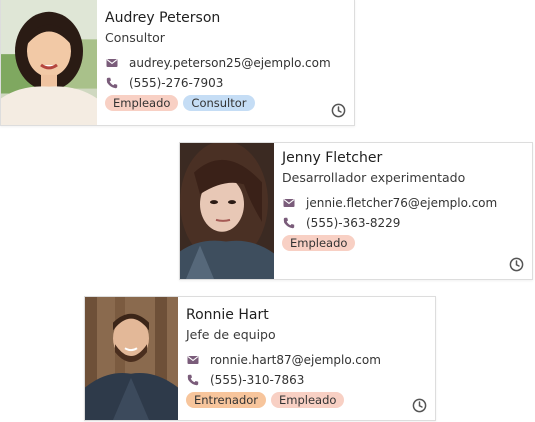 The height and width of the screenshot is (422, 535). I want to click on contact-tags: Empleado Consultor, so click(225, 103).